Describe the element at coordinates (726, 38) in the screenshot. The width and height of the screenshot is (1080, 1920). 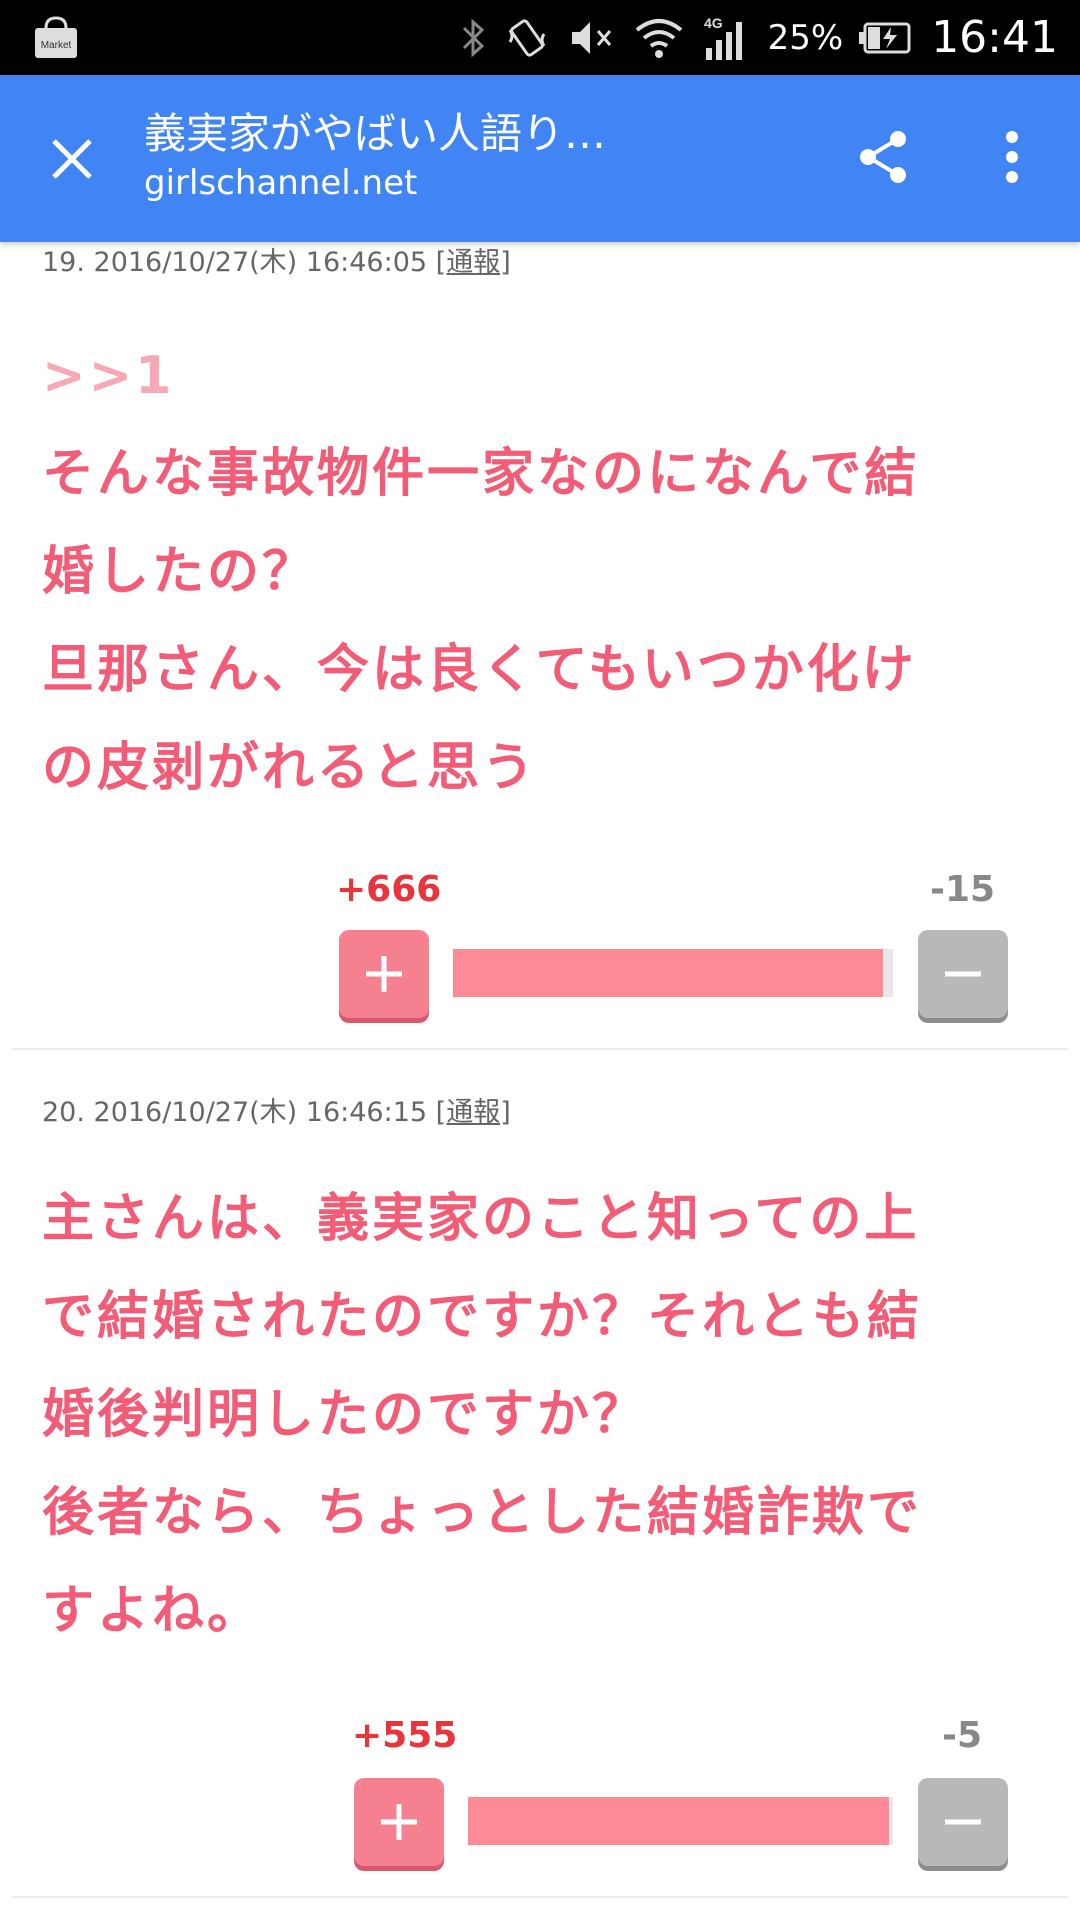
I see `signal-icon: 4G` at that location.